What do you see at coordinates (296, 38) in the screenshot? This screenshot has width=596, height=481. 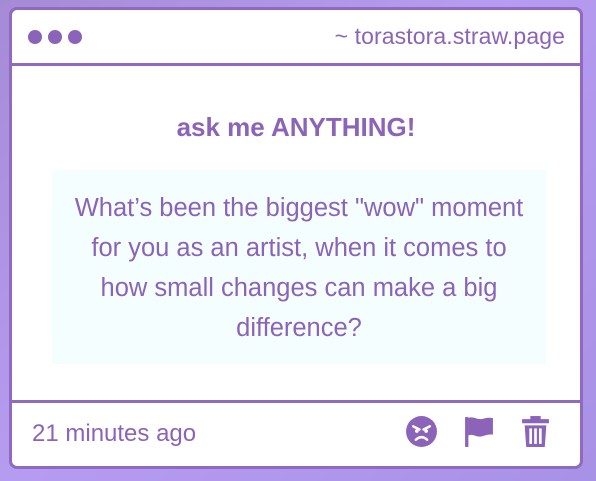 I see `window-titlebar: ~ torastora.straw.page` at bounding box center [296, 38].